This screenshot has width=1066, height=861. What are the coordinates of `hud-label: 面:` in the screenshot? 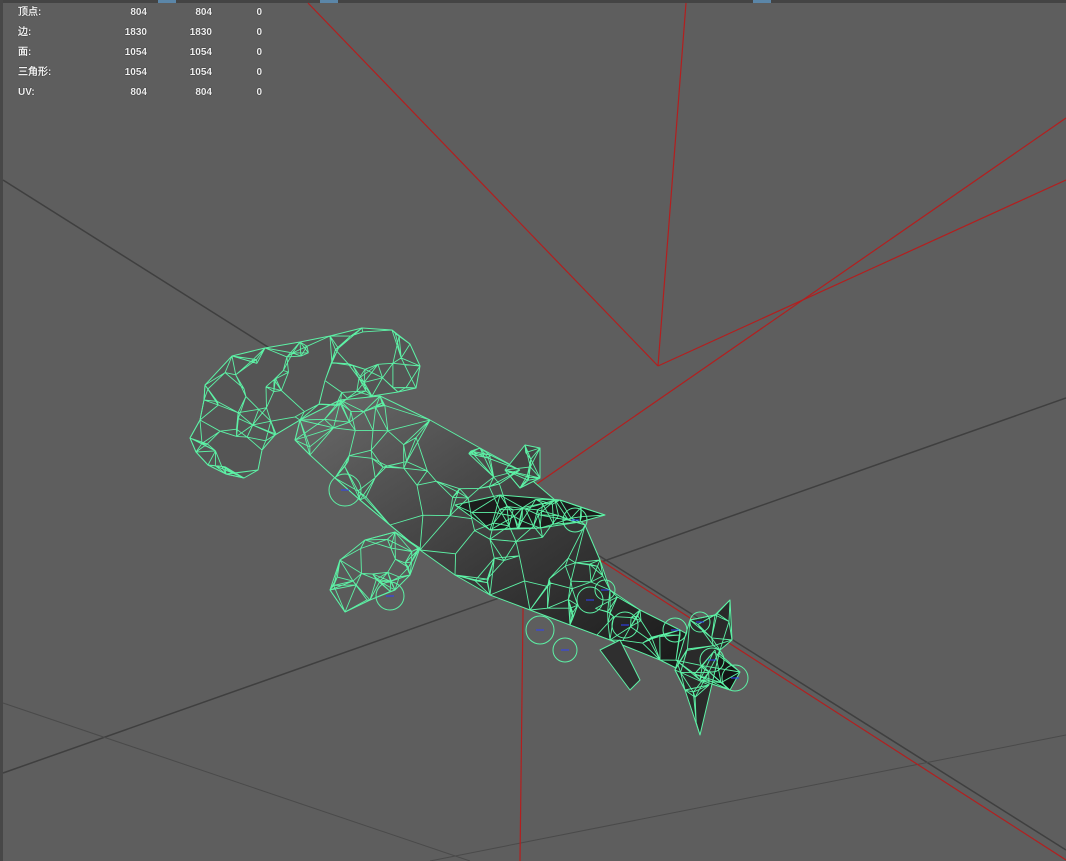 It's located at (25, 52).